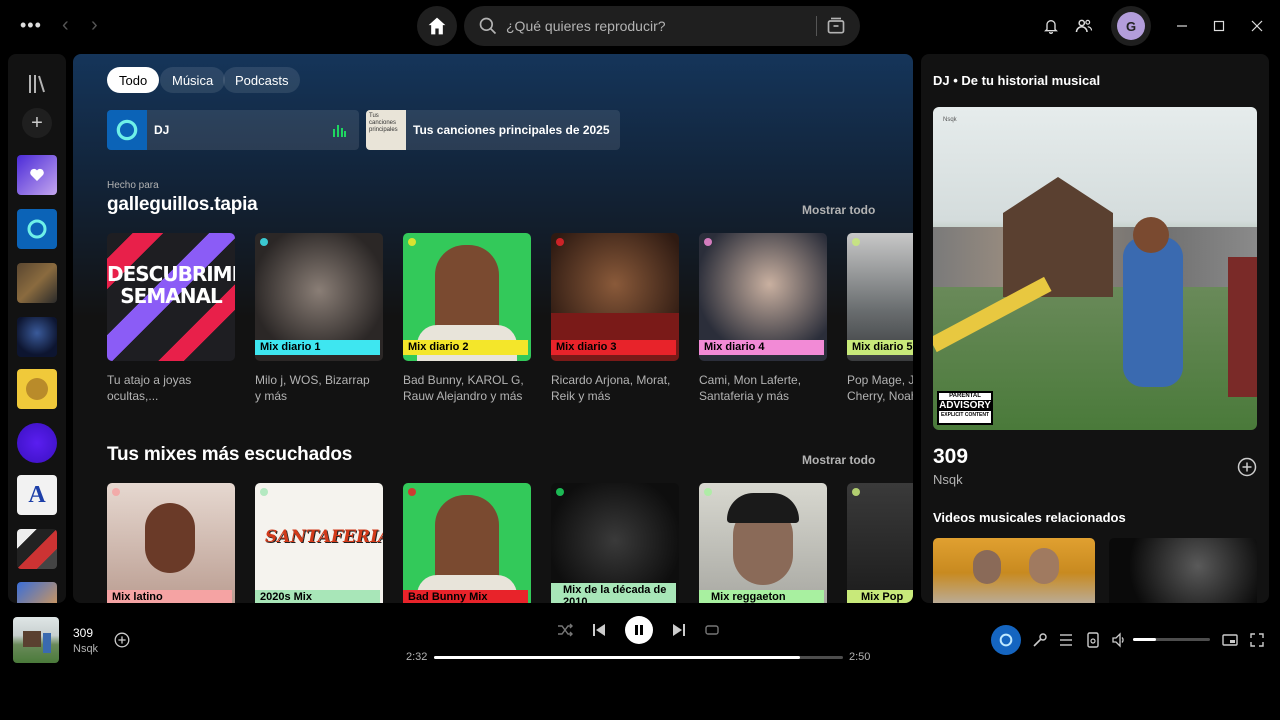 The image size is (1280, 720). Describe the element at coordinates (1084, 26) in the screenshot. I see `friends-activity-icon` at that location.